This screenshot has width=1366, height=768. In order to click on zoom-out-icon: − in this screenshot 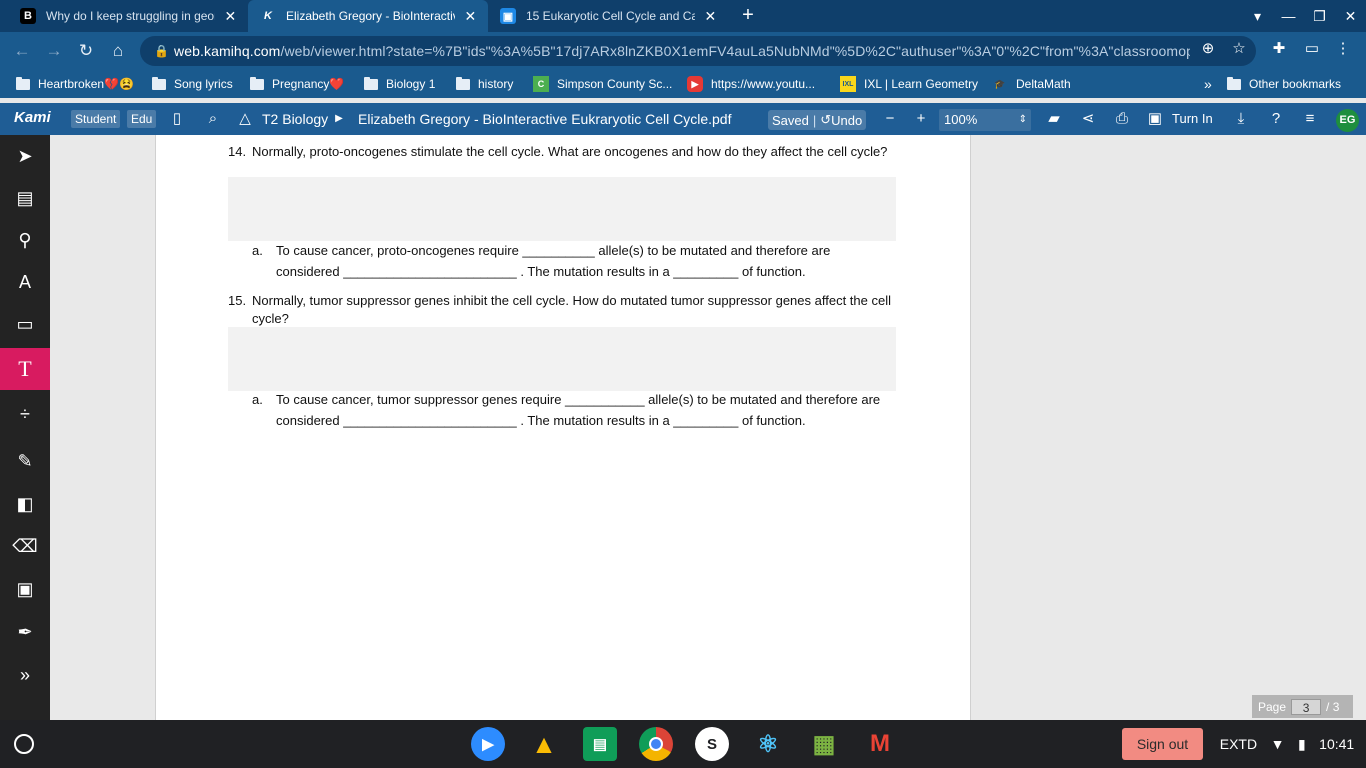, I will do `click(890, 119)`.